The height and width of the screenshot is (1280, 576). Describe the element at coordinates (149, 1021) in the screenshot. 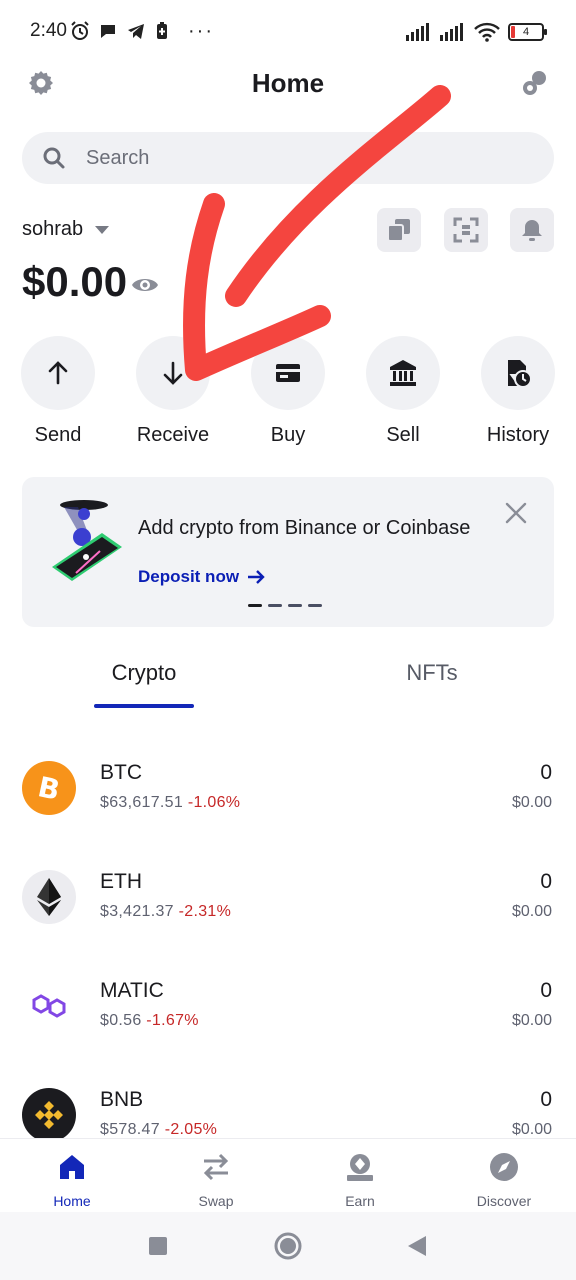

I see `asset-price-line: $0.56 -1.67%` at that location.